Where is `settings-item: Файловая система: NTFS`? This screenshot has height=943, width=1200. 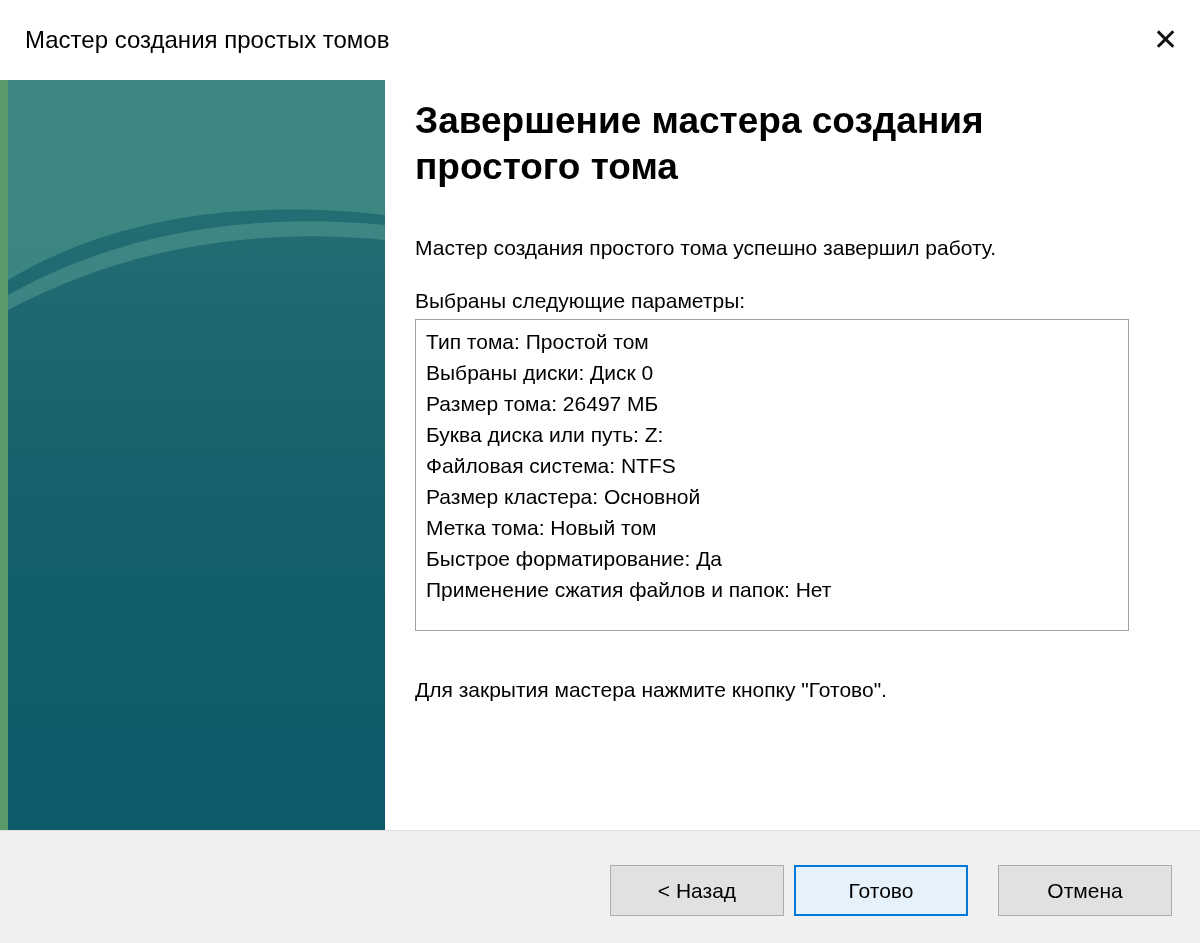 settings-item: Файловая система: NTFS is located at coordinates (551, 466).